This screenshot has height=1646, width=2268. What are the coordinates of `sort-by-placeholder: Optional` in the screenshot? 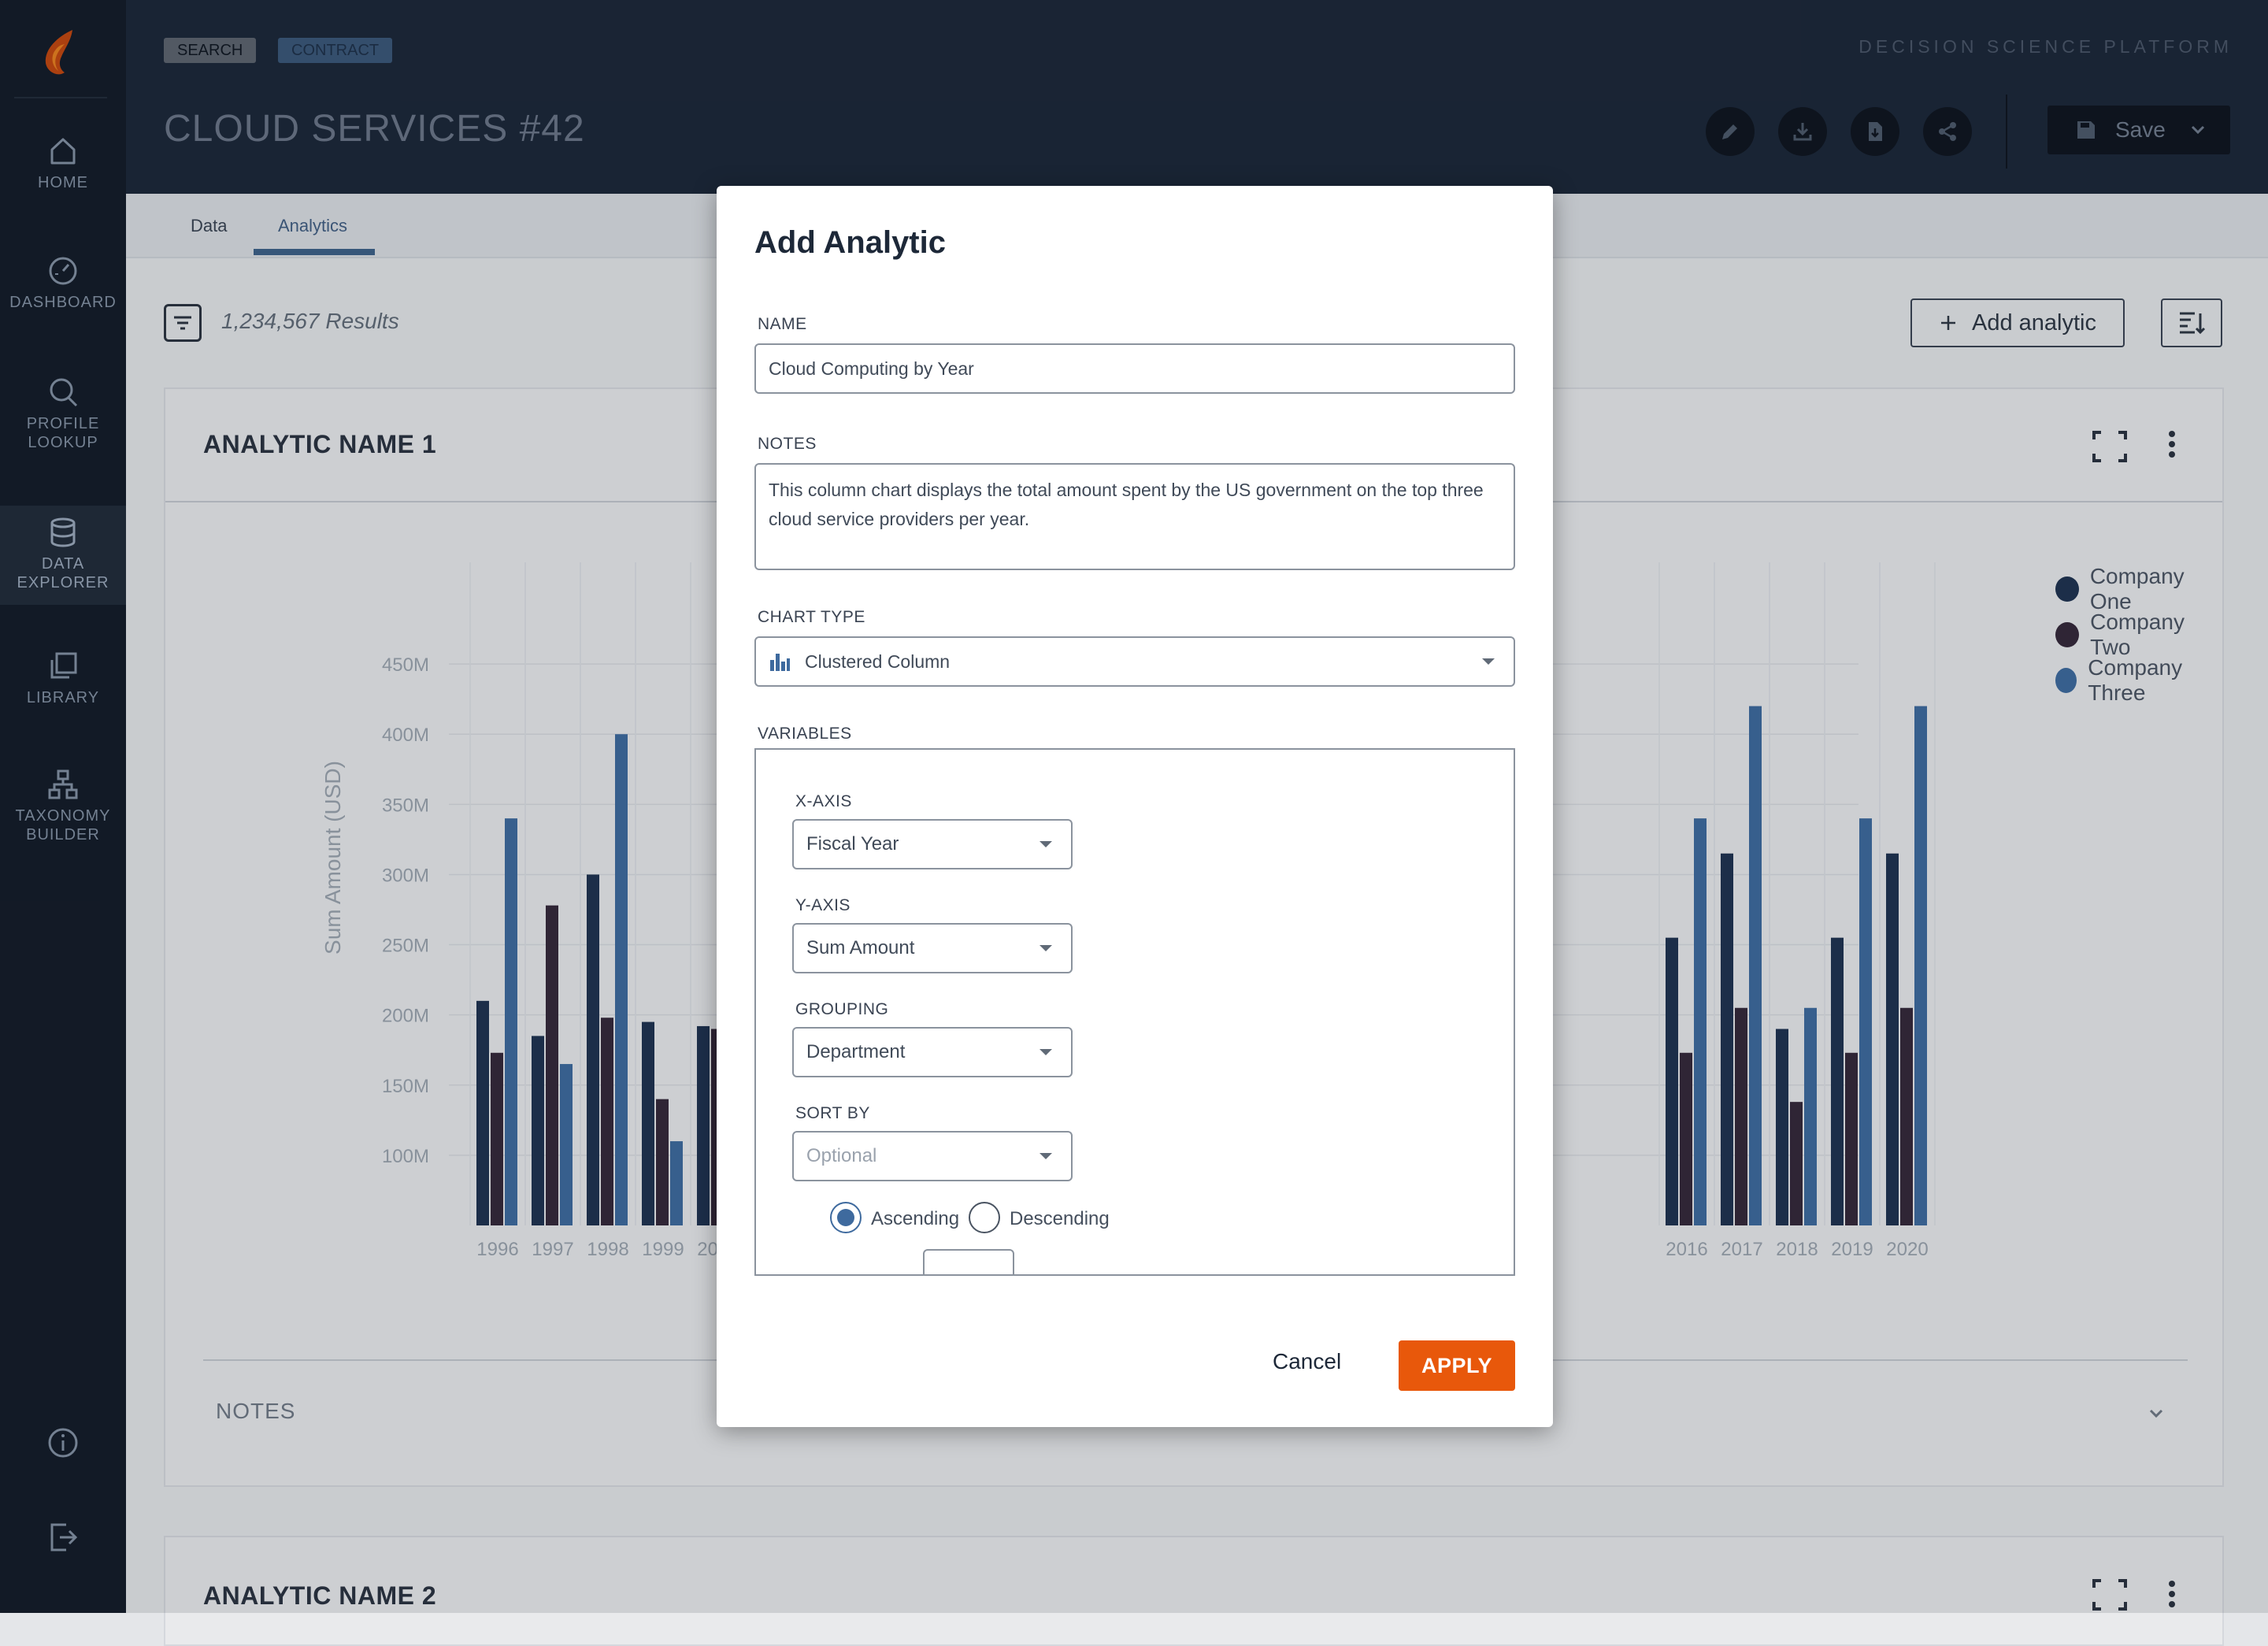 It's located at (841, 1156).